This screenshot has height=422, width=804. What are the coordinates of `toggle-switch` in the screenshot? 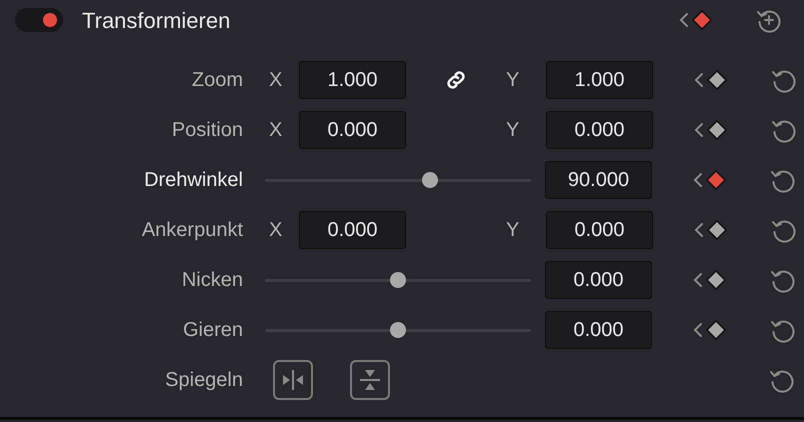 It's located at (39, 20).